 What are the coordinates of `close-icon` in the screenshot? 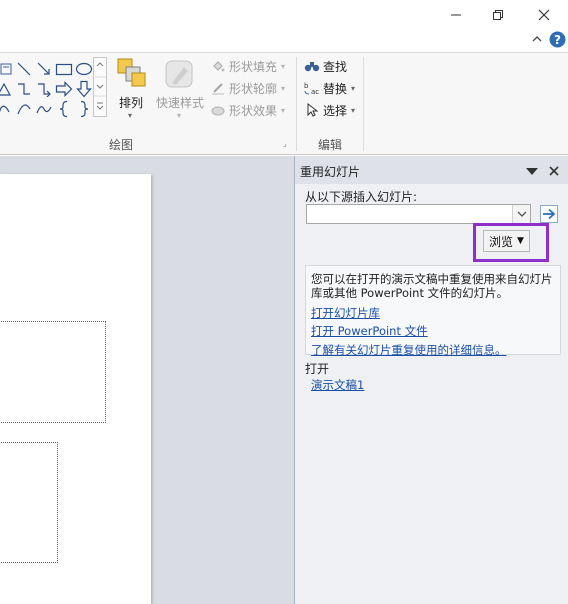 It's located at (544, 15).